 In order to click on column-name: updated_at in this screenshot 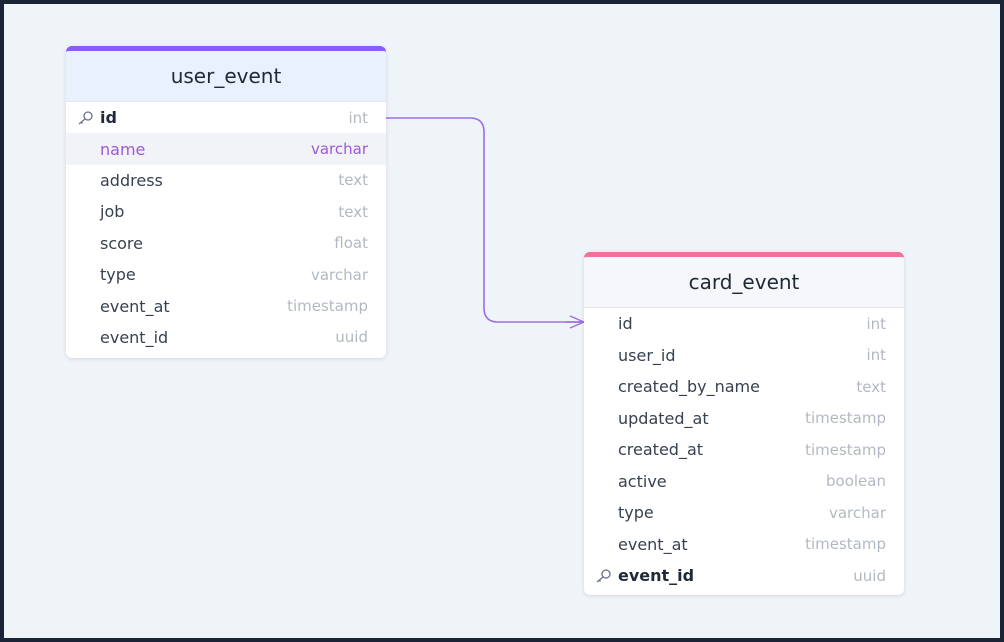, I will do `click(663, 418)`.